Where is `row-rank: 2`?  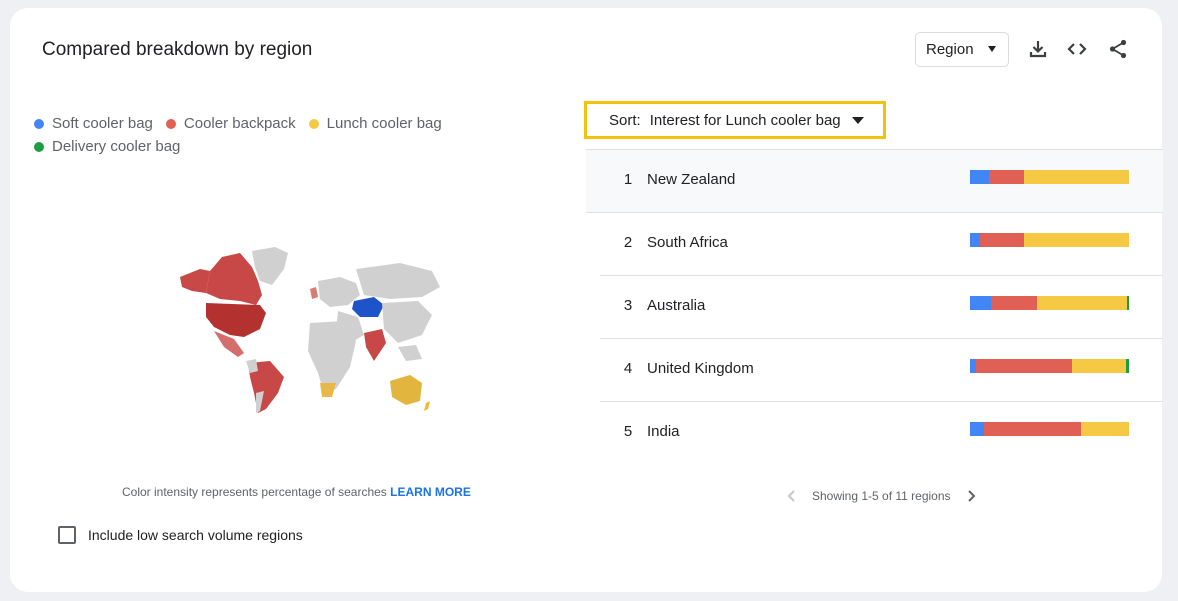
row-rank: 2 is located at coordinates (628, 242).